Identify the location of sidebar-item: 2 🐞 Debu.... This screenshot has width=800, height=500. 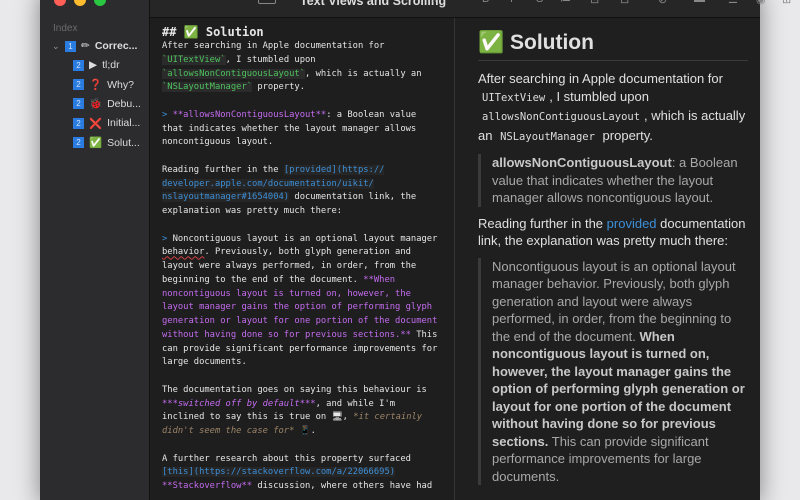
(107, 104).